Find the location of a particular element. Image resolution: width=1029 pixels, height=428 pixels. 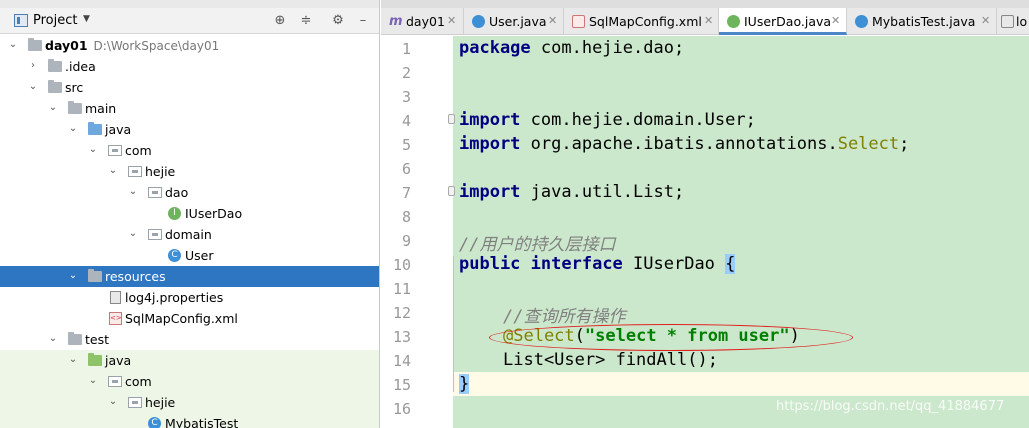

code-line-1: package com.hejie.dao; is located at coordinates (571, 48).